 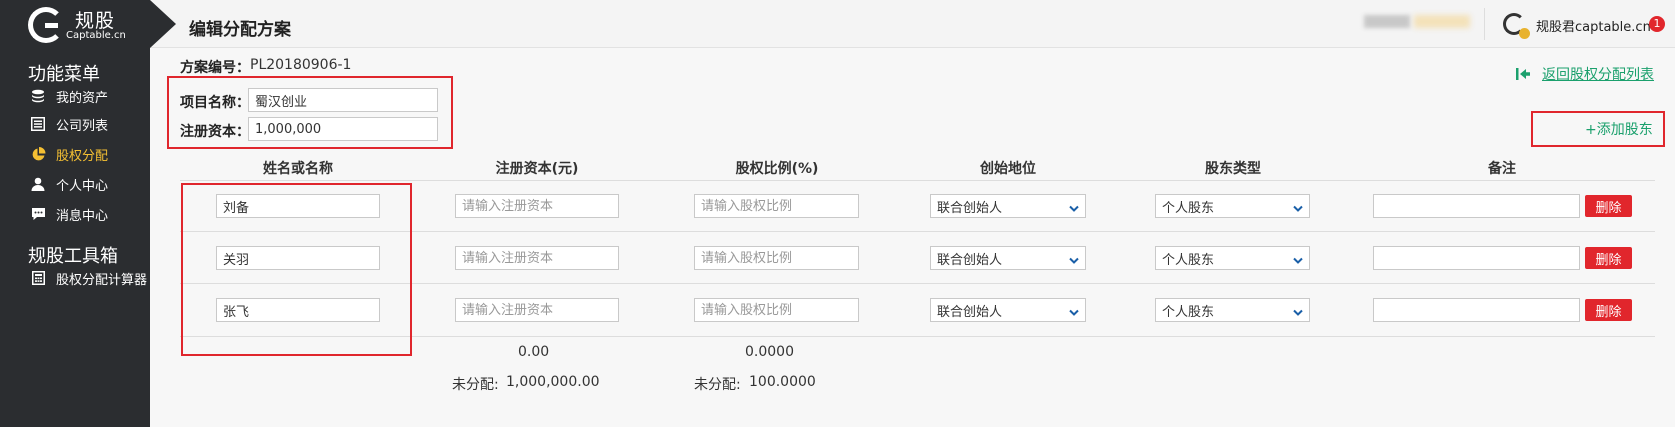 I want to click on ratio-unallocated-value: 100.0000, so click(x=782, y=382).